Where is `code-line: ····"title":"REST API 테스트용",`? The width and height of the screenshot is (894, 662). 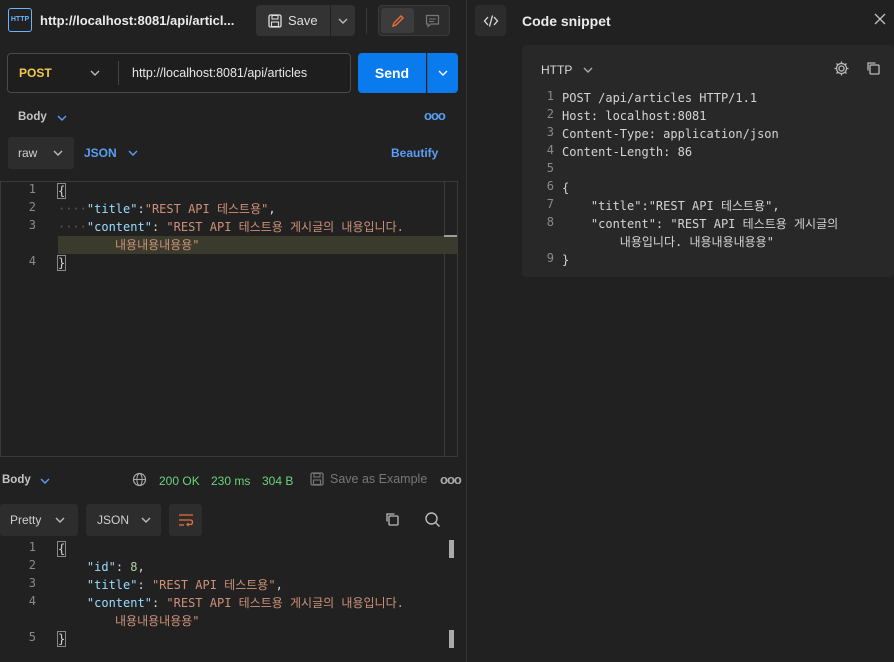
code-line: ····"title":"REST API 테스트용", is located at coordinates (167, 209).